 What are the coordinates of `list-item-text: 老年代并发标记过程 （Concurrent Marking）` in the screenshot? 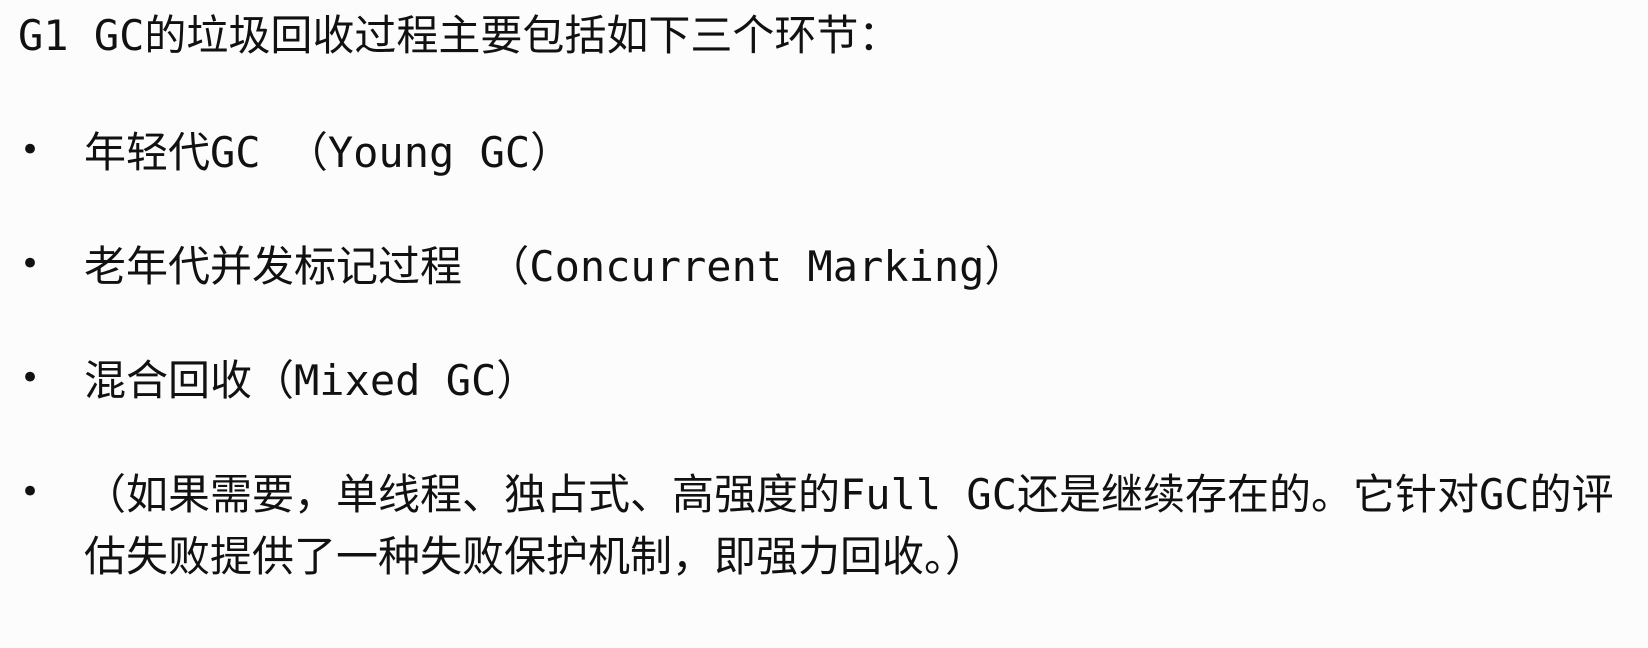 It's located at (555, 266).